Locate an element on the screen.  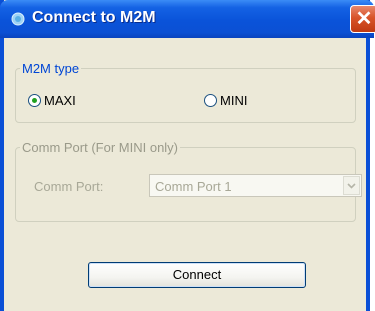
title-bar: Connect to M2M ✕ is located at coordinates (187, 19).